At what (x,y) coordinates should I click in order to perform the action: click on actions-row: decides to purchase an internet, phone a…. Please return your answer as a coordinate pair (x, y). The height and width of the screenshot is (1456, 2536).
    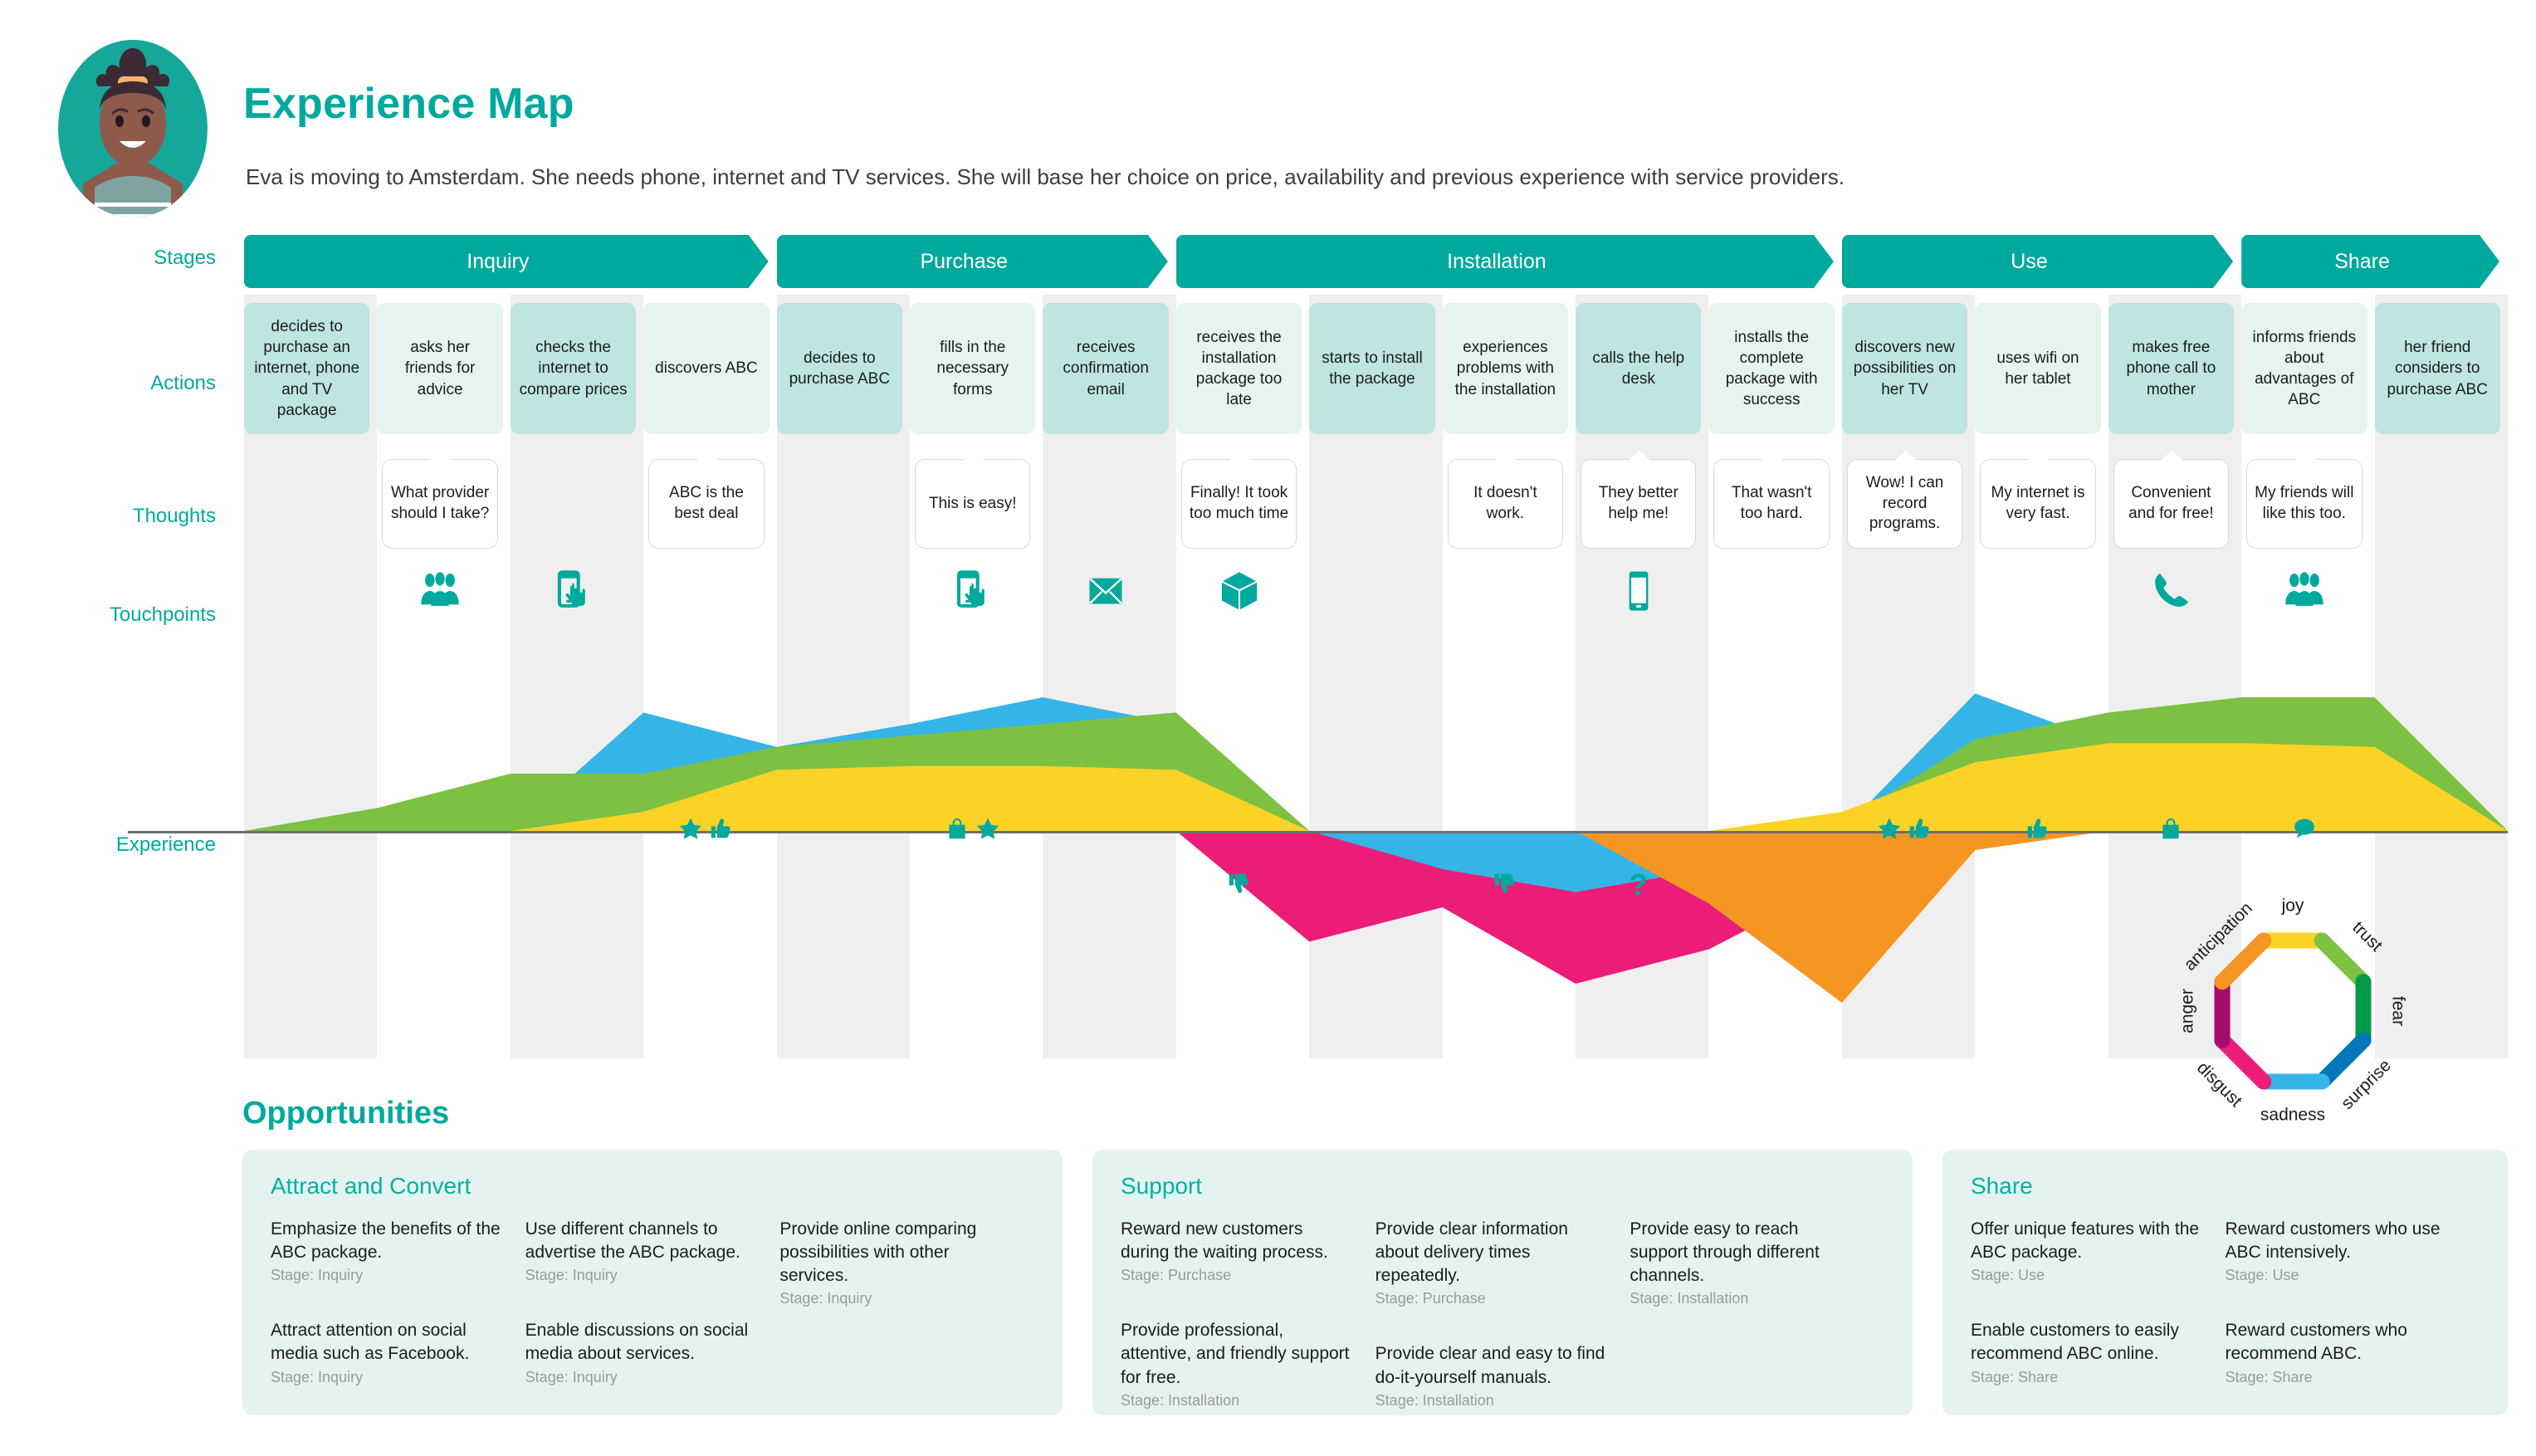
    Looking at the image, I should click on (1376, 368).